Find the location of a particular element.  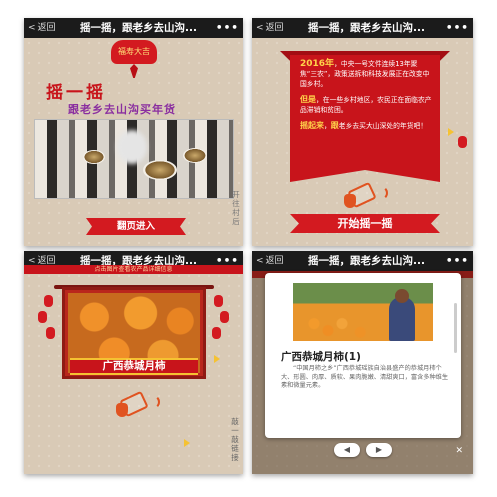

product-label: 广西恭城月柿 is located at coordinates (134, 366).